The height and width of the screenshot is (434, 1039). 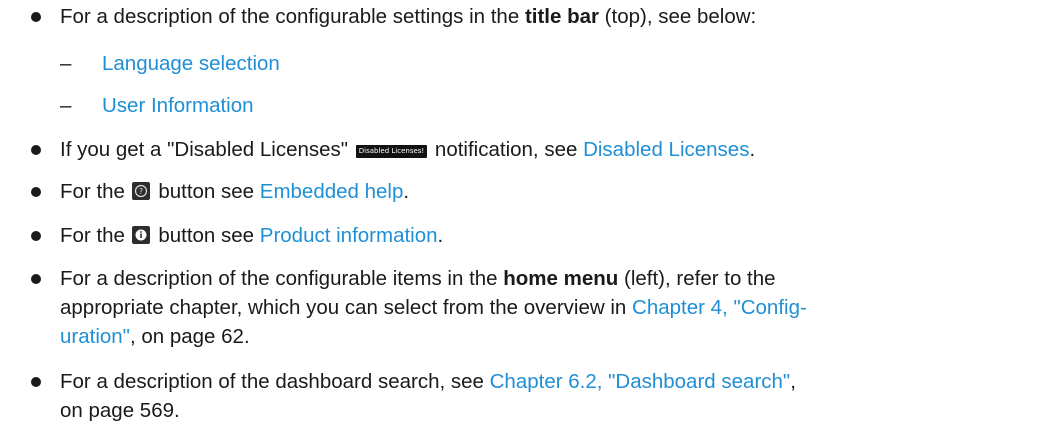 I want to click on link-embedded-help: Embedded help, so click(x=332, y=191).